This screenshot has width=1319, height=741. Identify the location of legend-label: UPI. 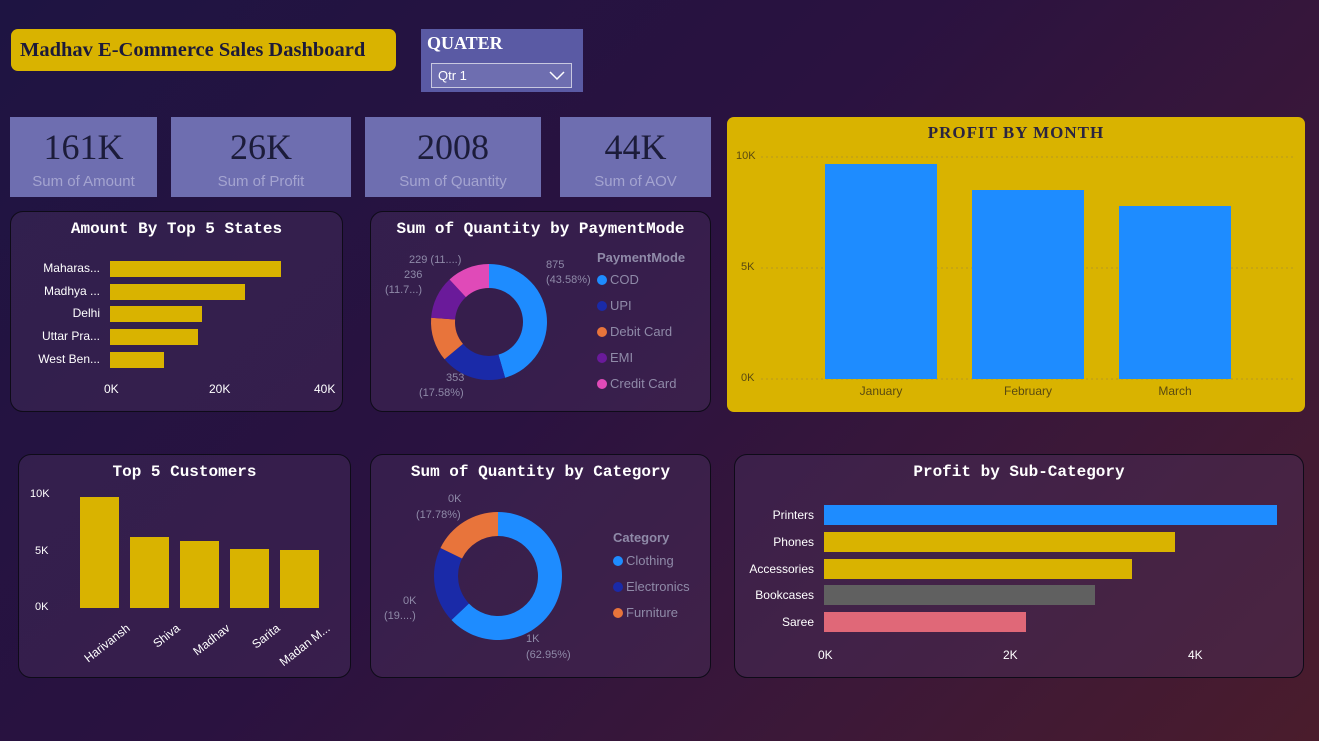
(621, 305).